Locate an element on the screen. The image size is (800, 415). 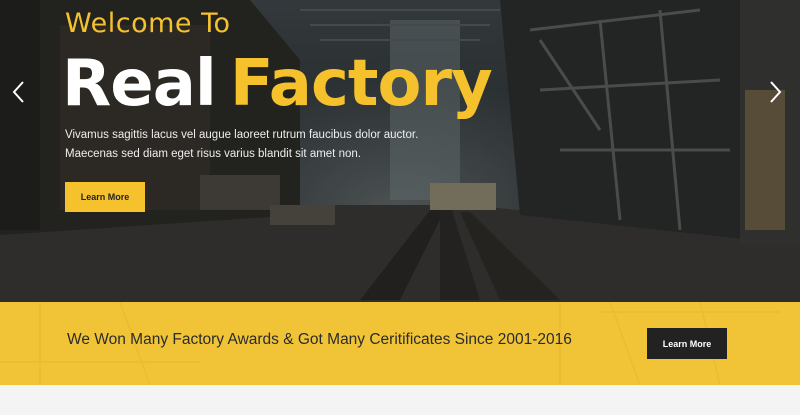
slider-next-button is located at coordinates (776, 92).